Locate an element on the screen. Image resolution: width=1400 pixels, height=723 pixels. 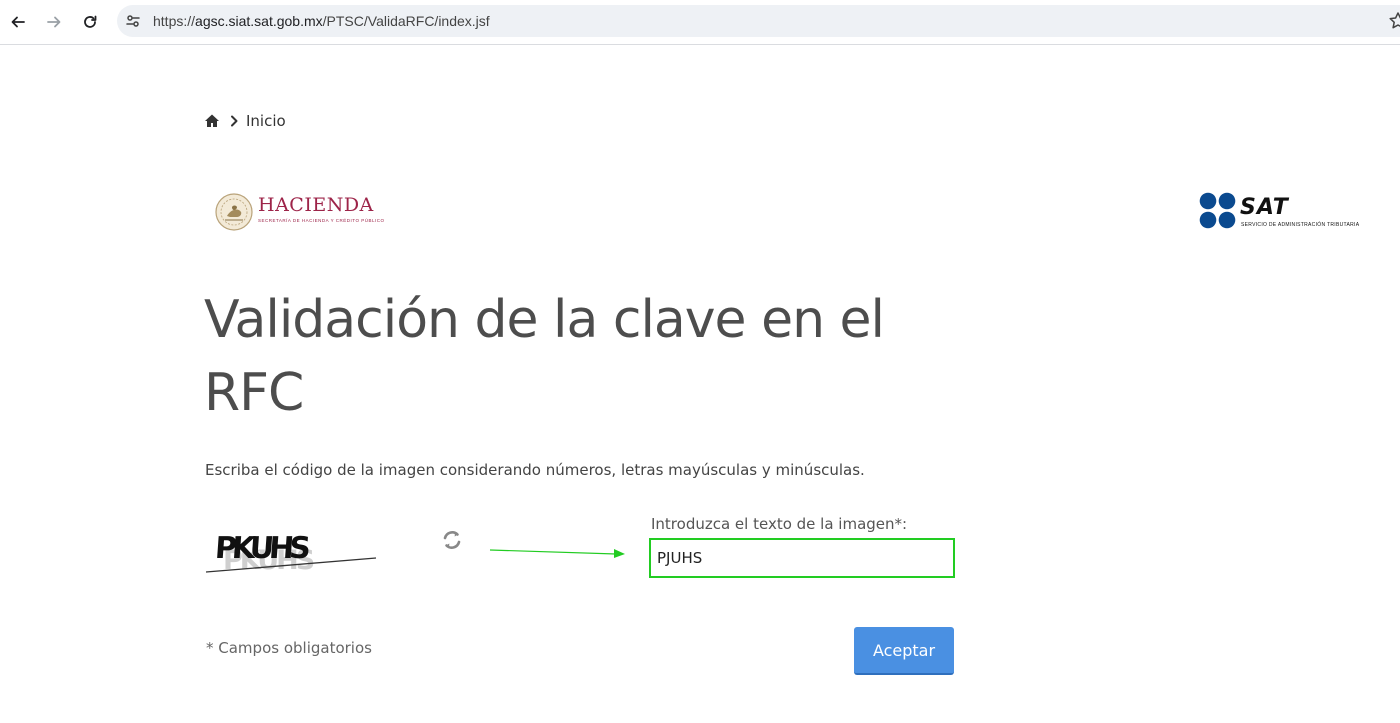
mexican-seal-icon is located at coordinates (234, 212).